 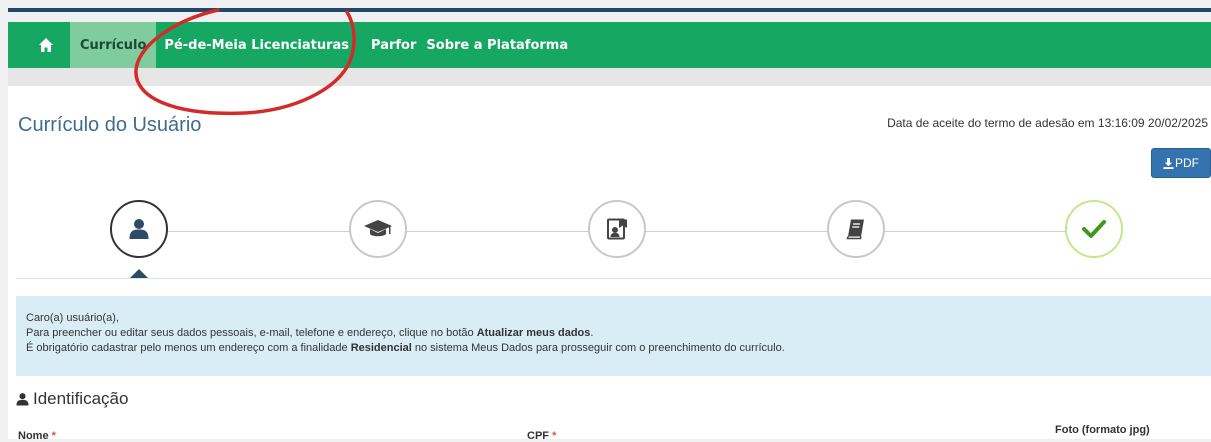 I want to click on home-icon, so click(x=46, y=45).